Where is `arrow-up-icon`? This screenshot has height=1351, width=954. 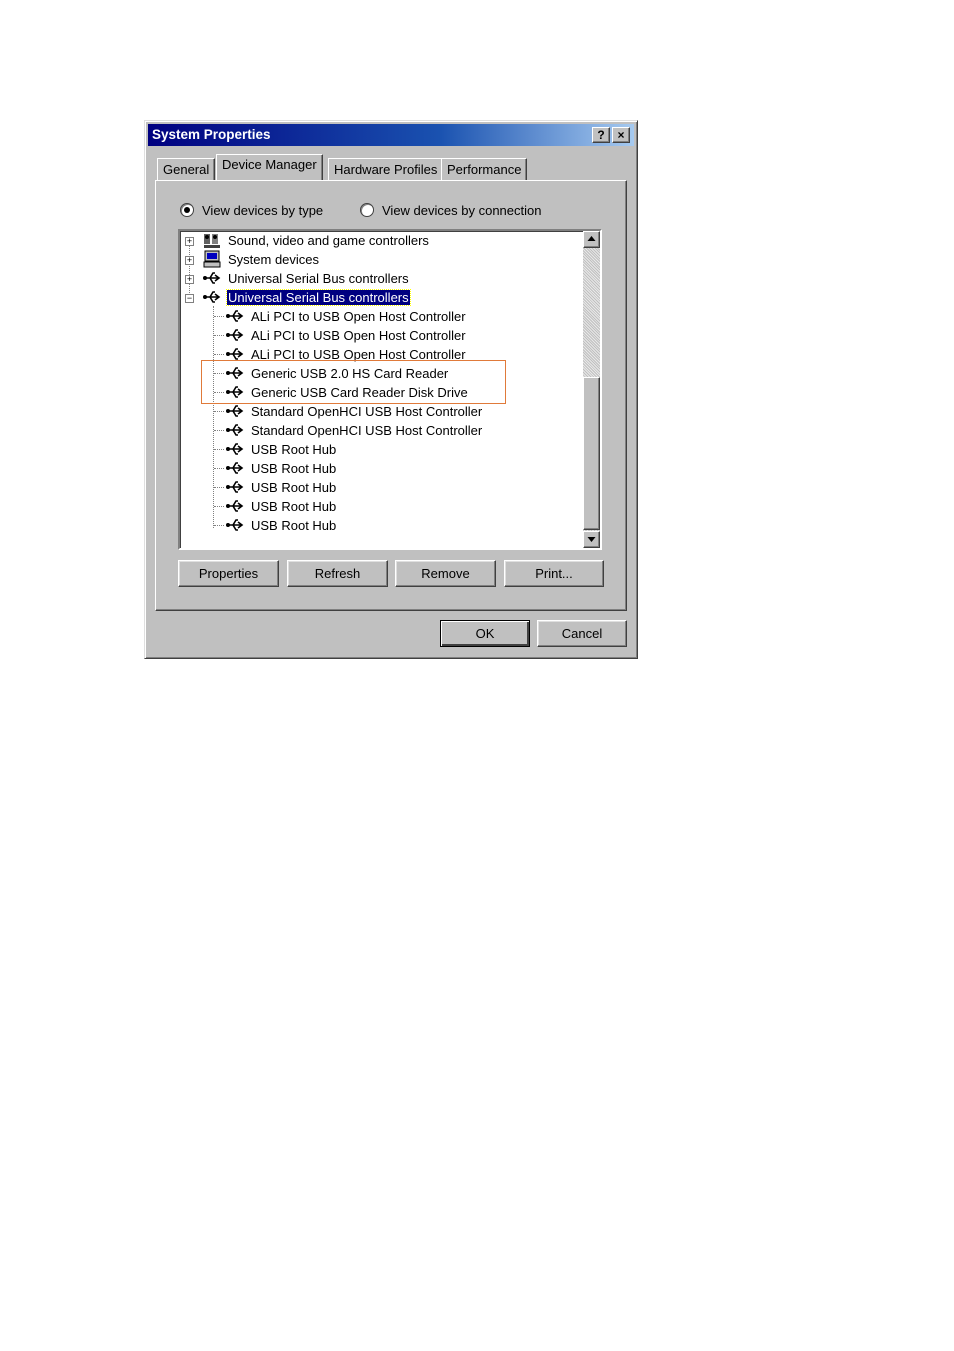 arrow-up-icon is located at coordinates (591, 238).